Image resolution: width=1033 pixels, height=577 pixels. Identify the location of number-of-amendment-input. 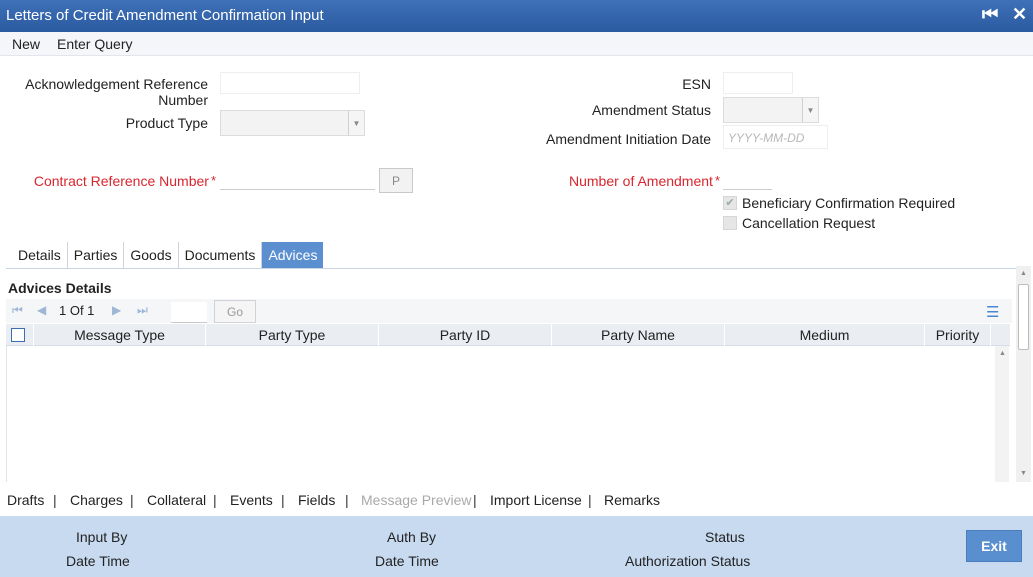
(747, 179).